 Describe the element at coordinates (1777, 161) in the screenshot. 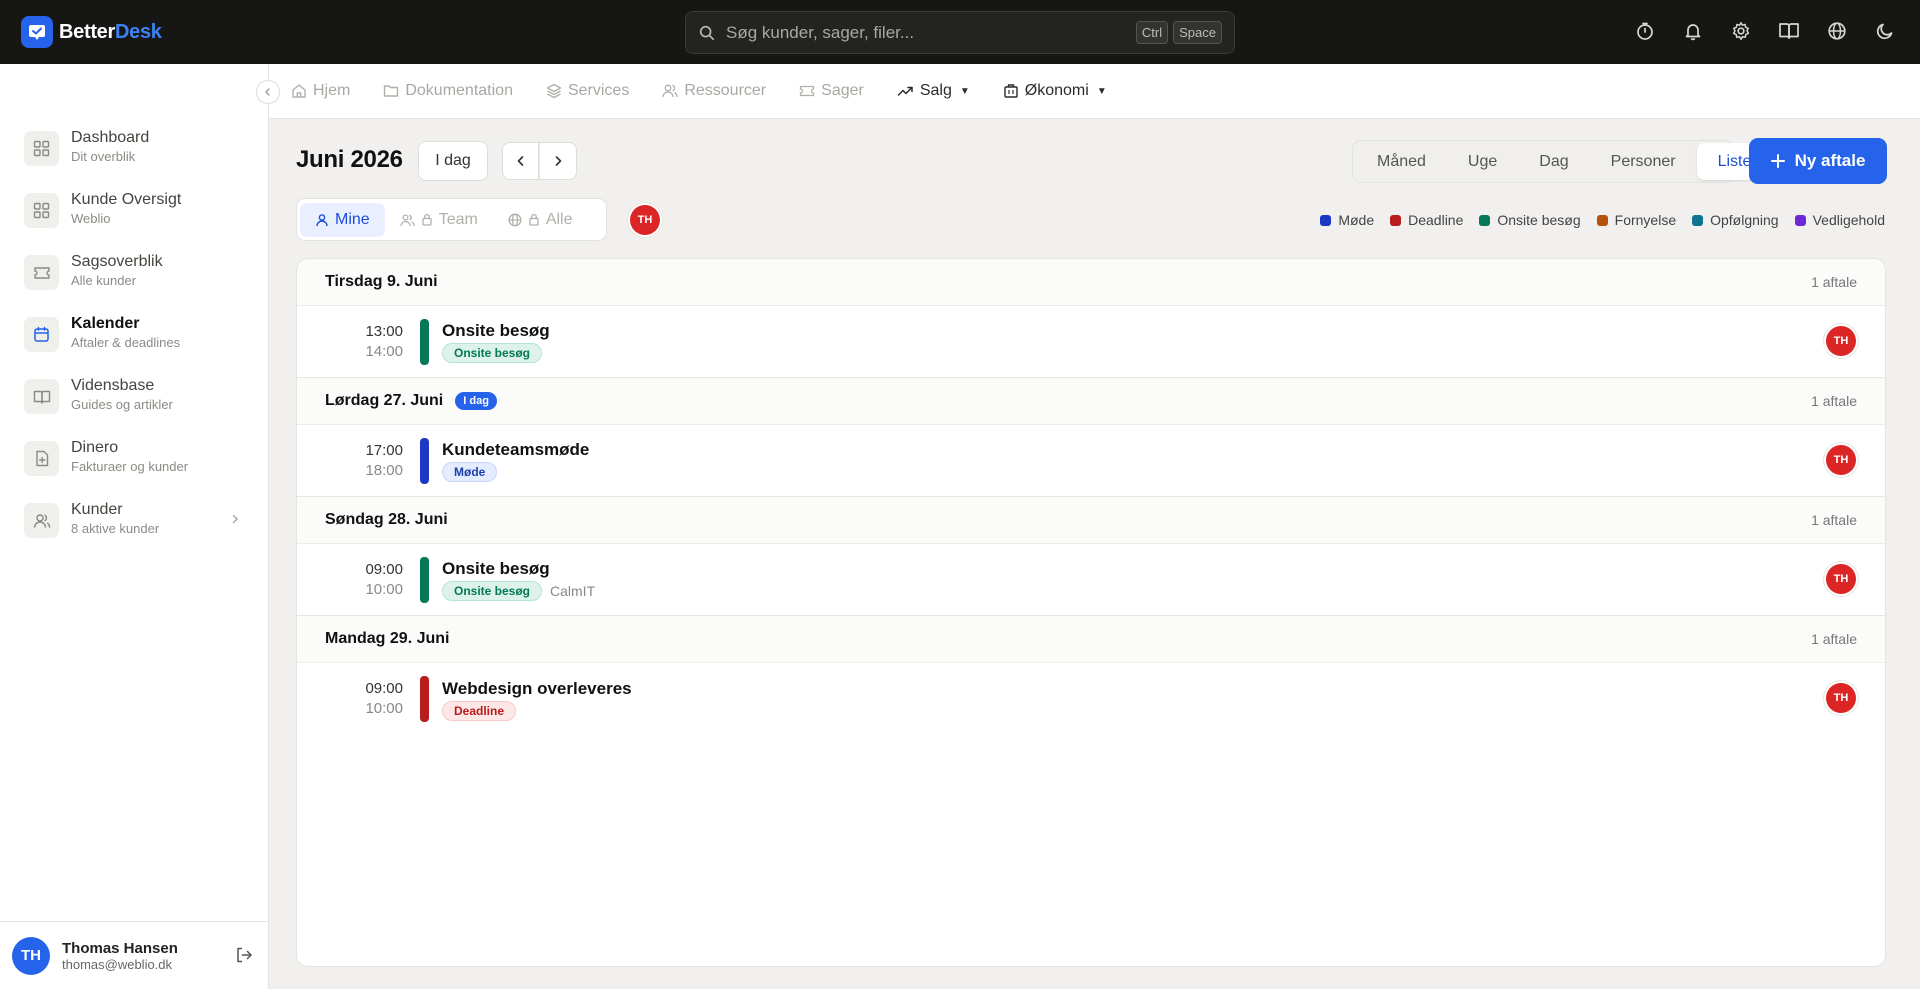

I see `plus-icon` at that location.